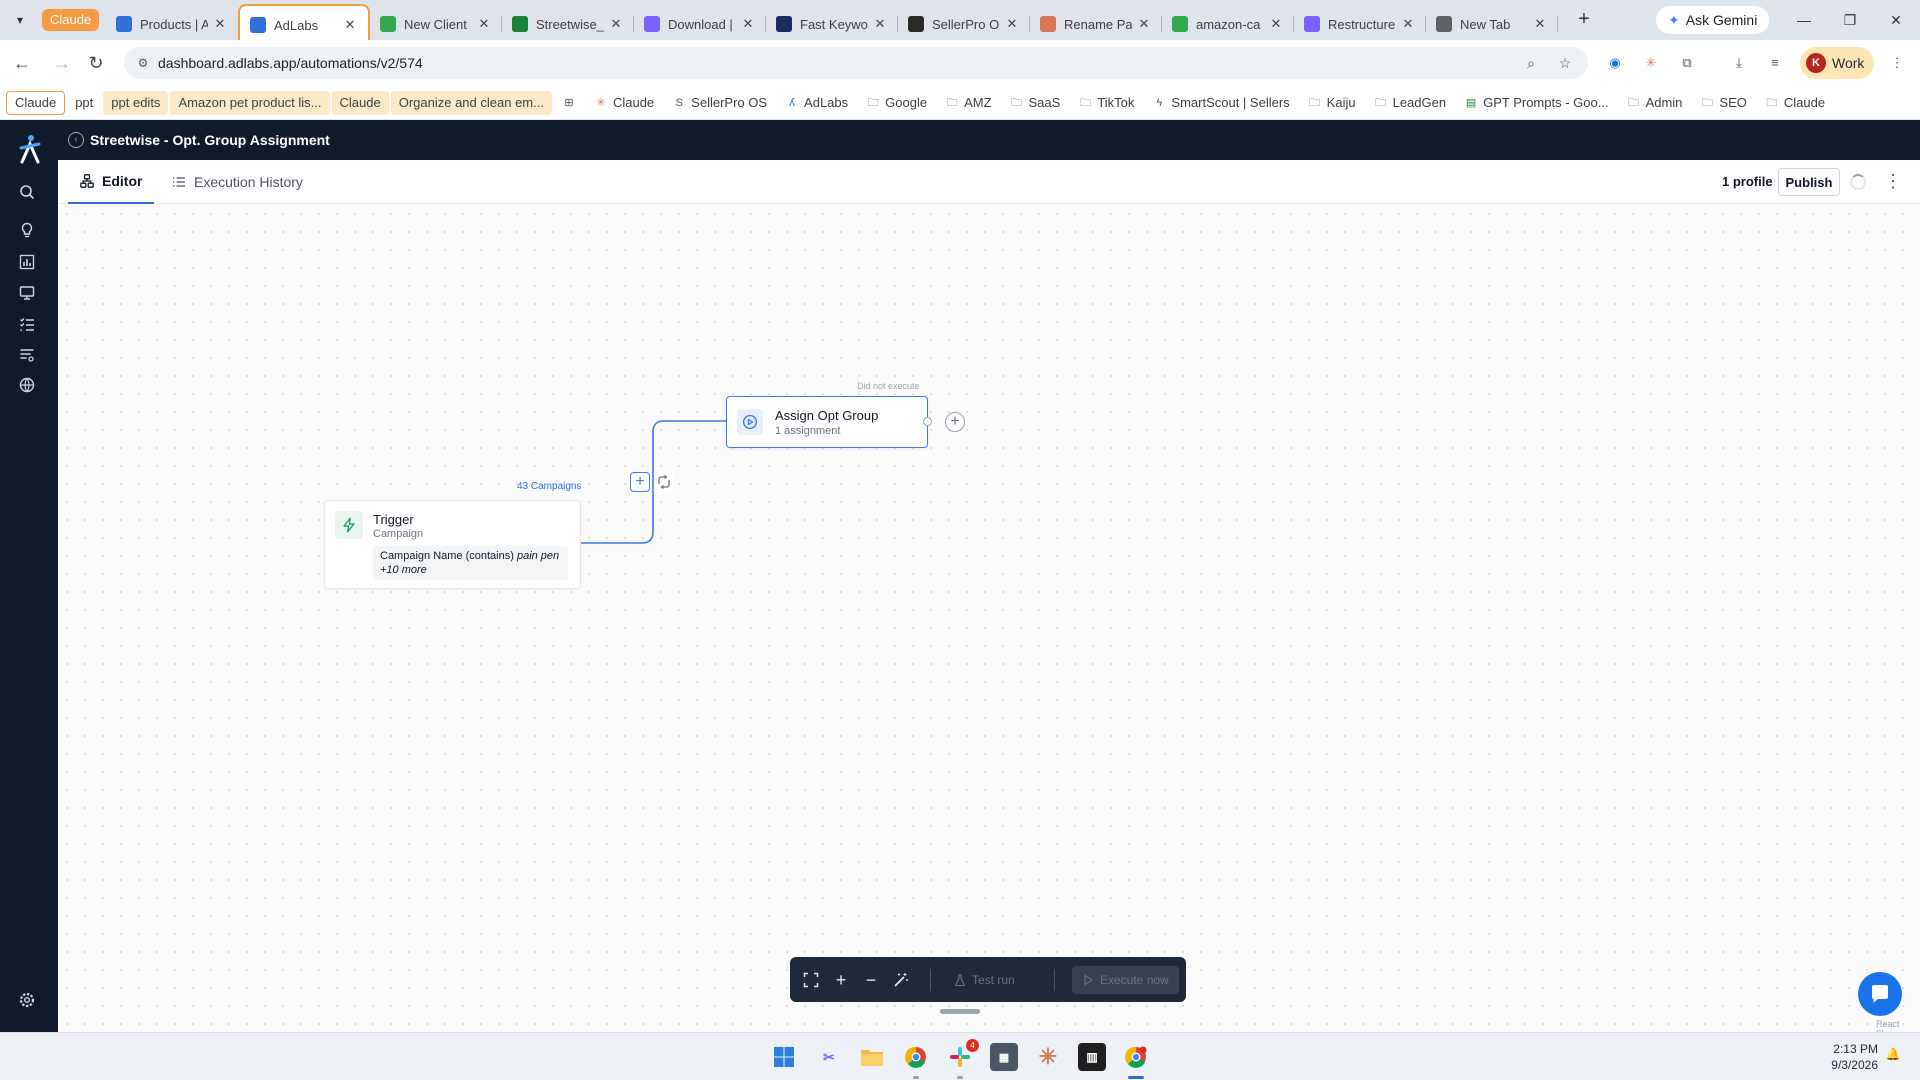  Describe the element at coordinates (30, 149) in the screenshot. I see `adlabs-logo-icon` at that location.